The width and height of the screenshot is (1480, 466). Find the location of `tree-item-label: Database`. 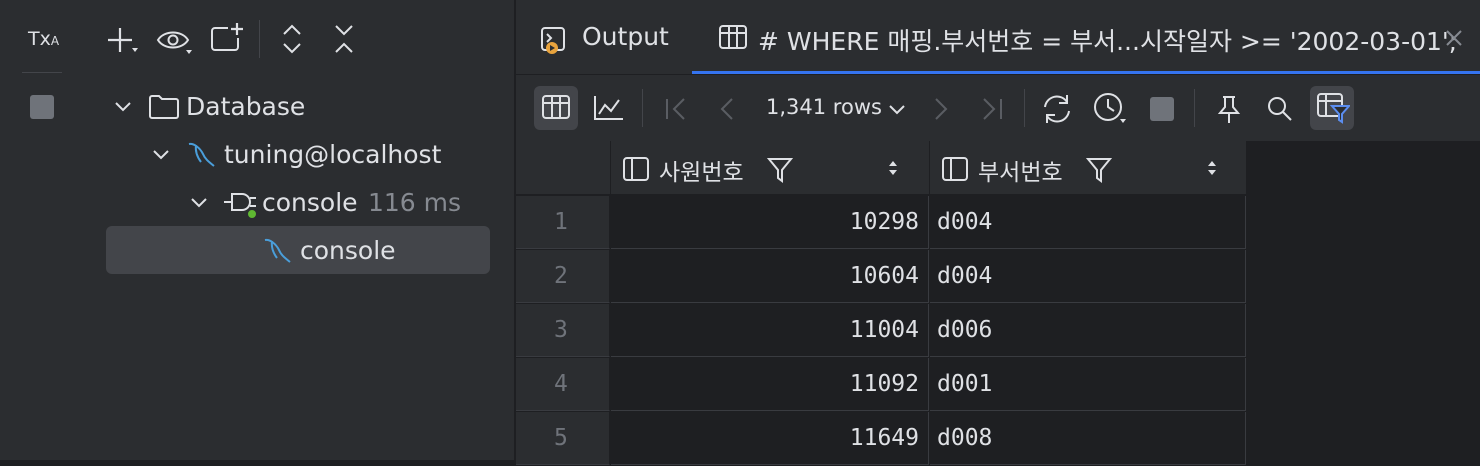

tree-item-label: Database is located at coordinates (246, 106).